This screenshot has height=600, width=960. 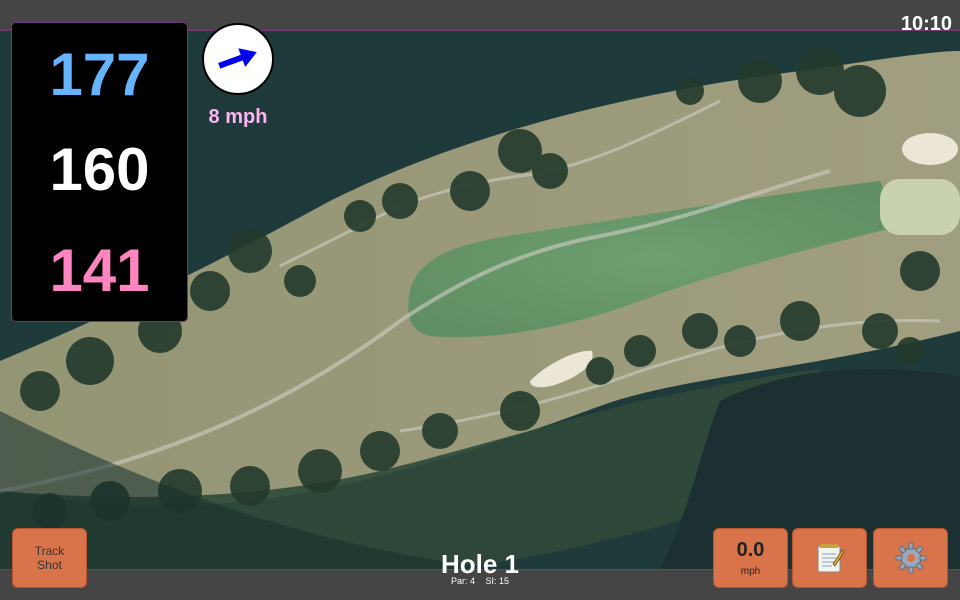 I want to click on hole-par: Par: 4, so click(x=462, y=581).